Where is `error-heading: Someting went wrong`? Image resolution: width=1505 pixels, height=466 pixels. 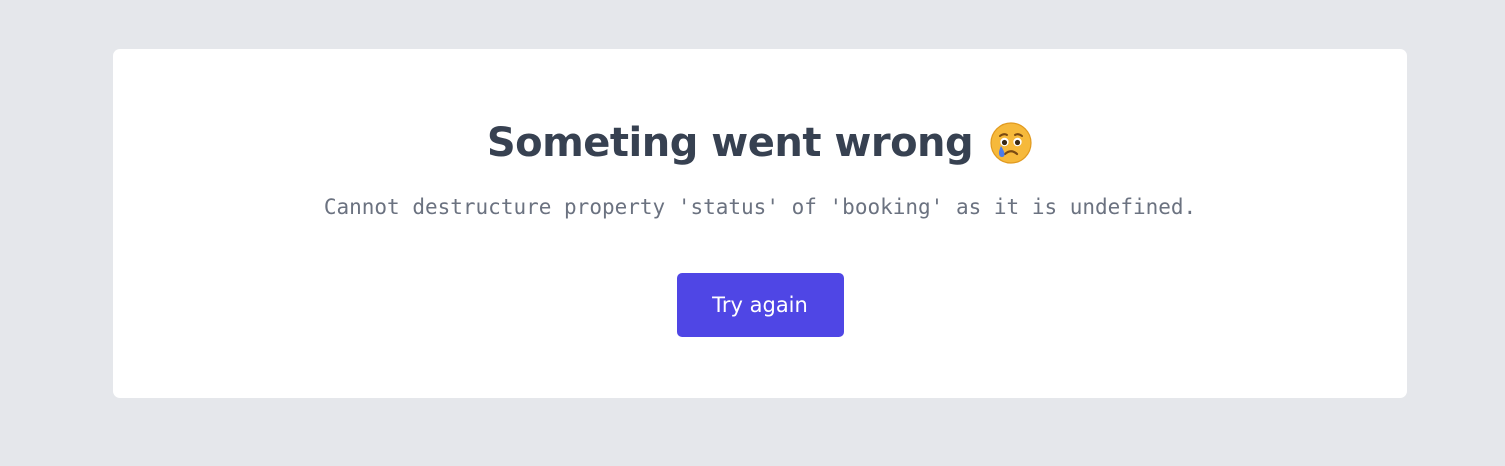 error-heading: Someting went wrong is located at coordinates (760, 143).